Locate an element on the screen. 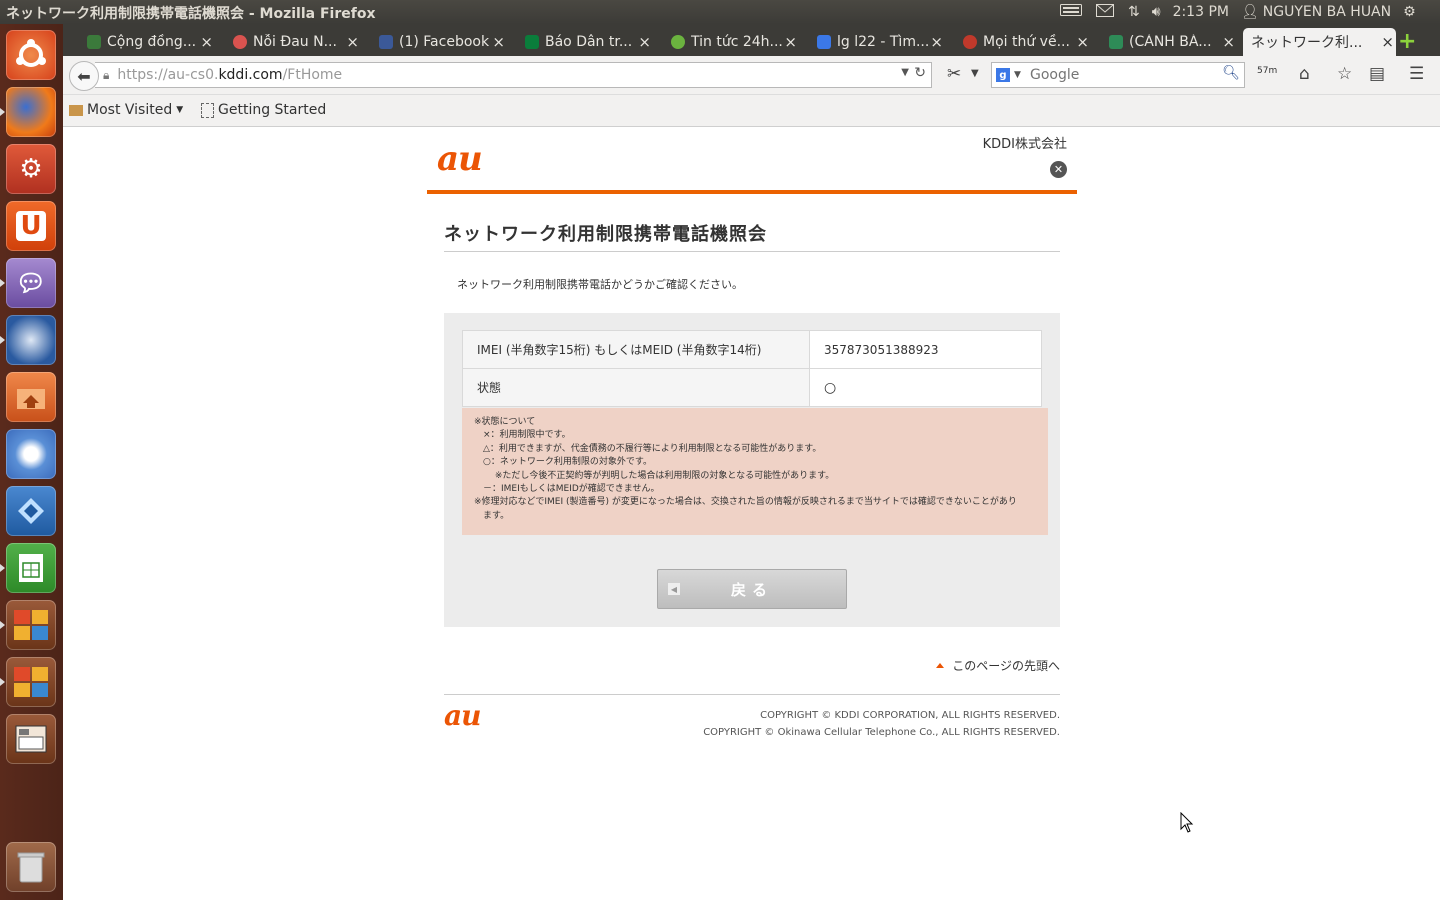  tab-active: ネットワーク利... × is located at coordinates (1319, 42).